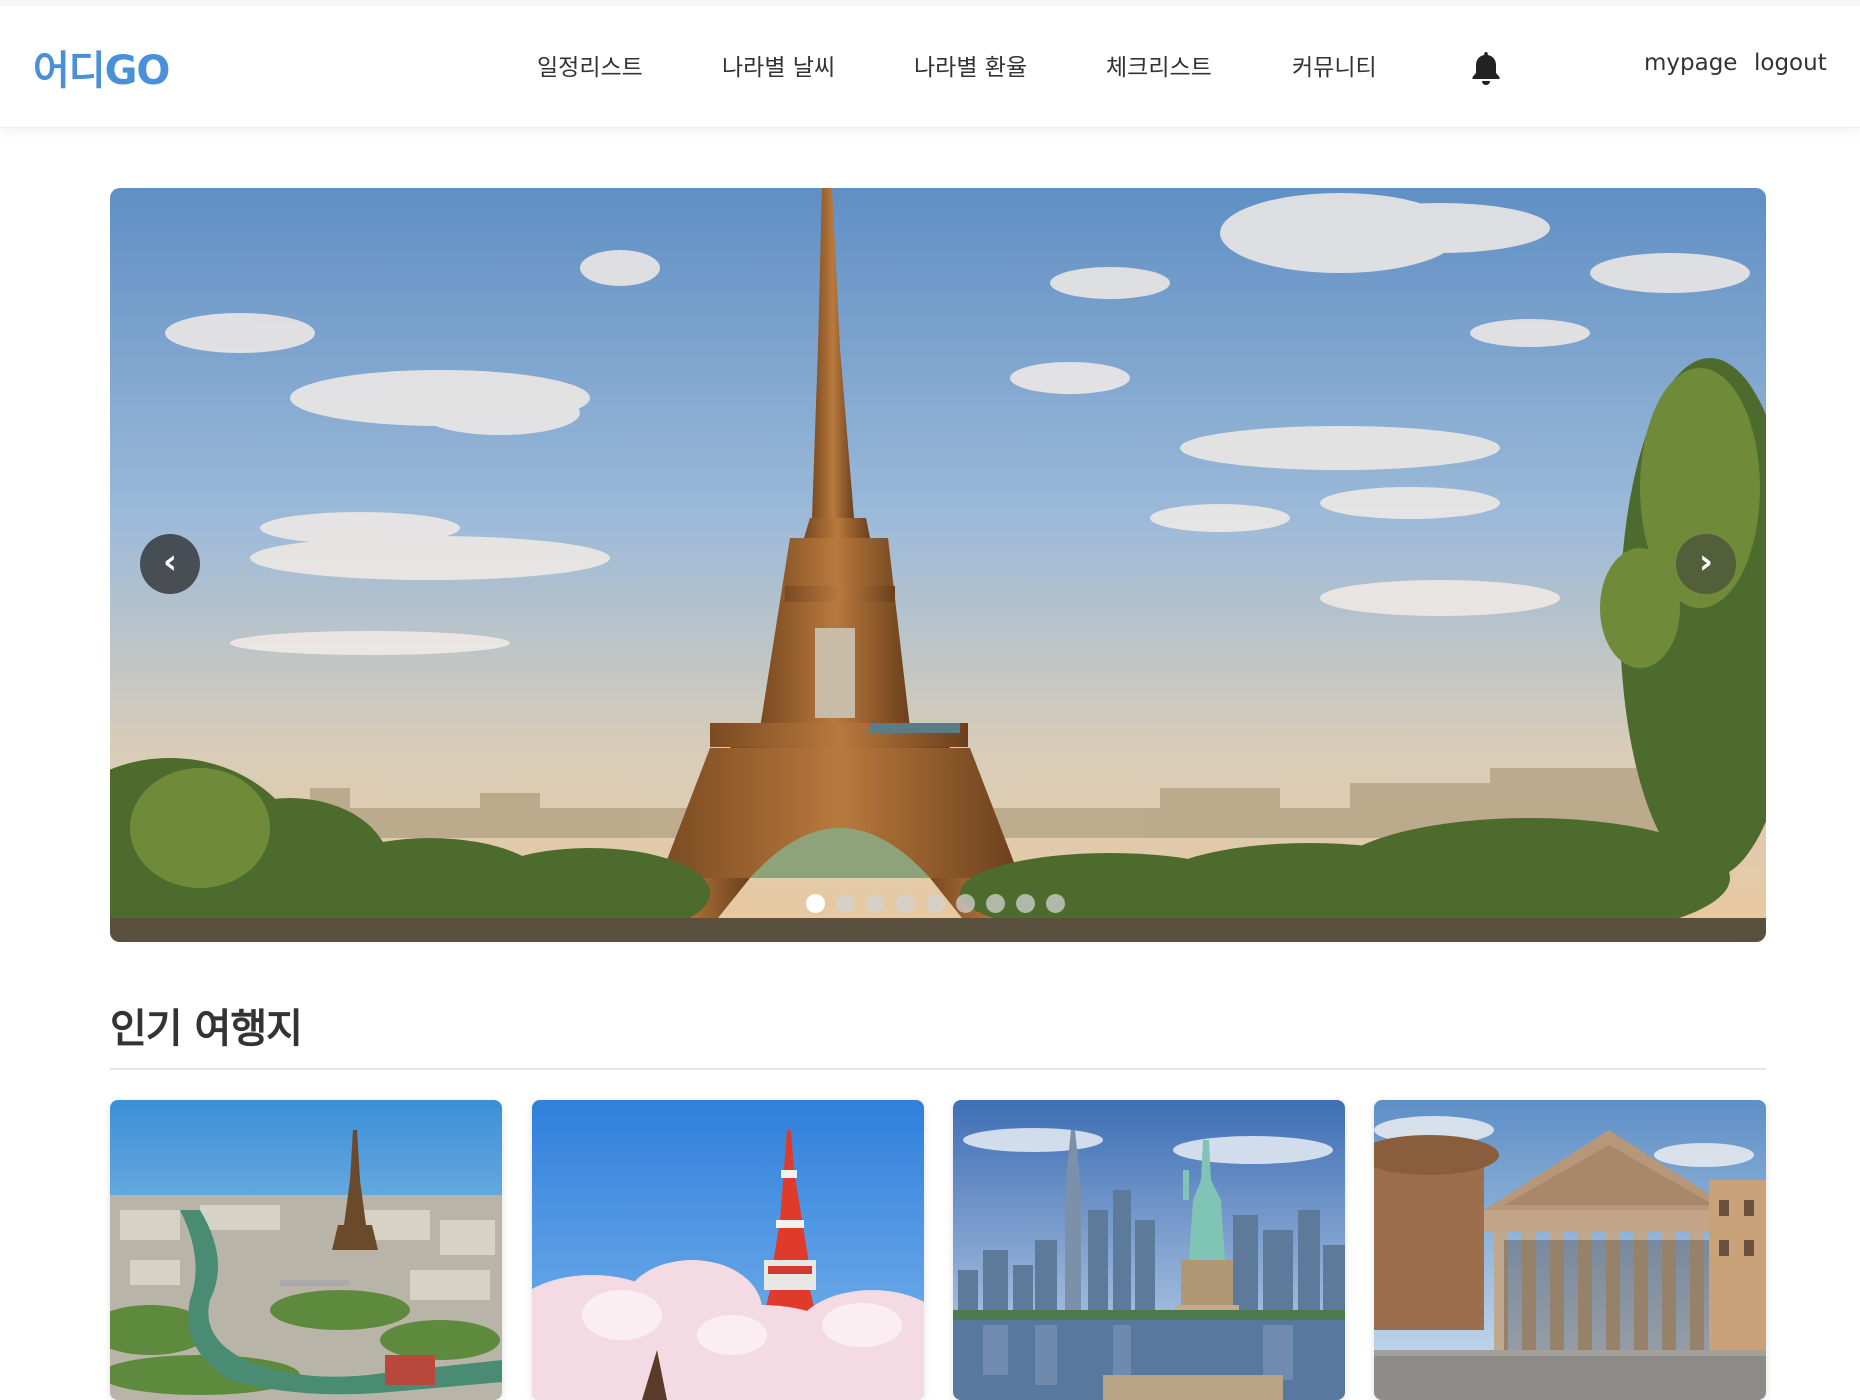  I want to click on nav-item-schedule-list: 일정리스트, so click(590, 65).